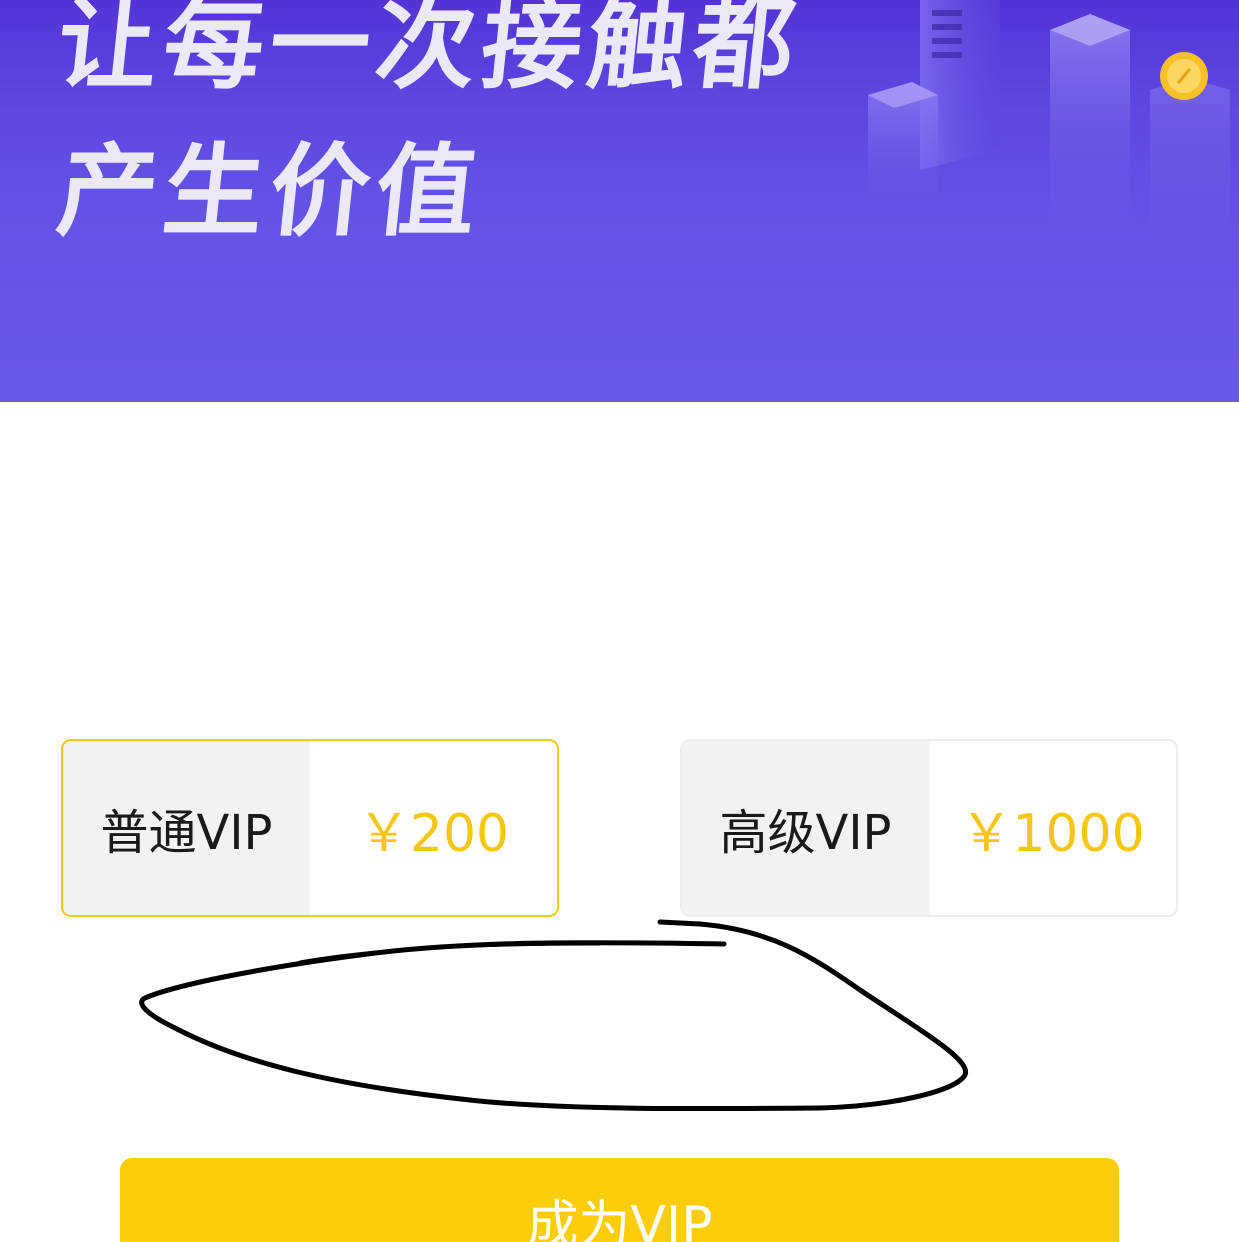 The height and width of the screenshot is (1242, 1239). What do you see at coordinates (270, 191) in the screenshot?
I see `hero-title-line-2: 产生价值` at bounding box center [270, 191].